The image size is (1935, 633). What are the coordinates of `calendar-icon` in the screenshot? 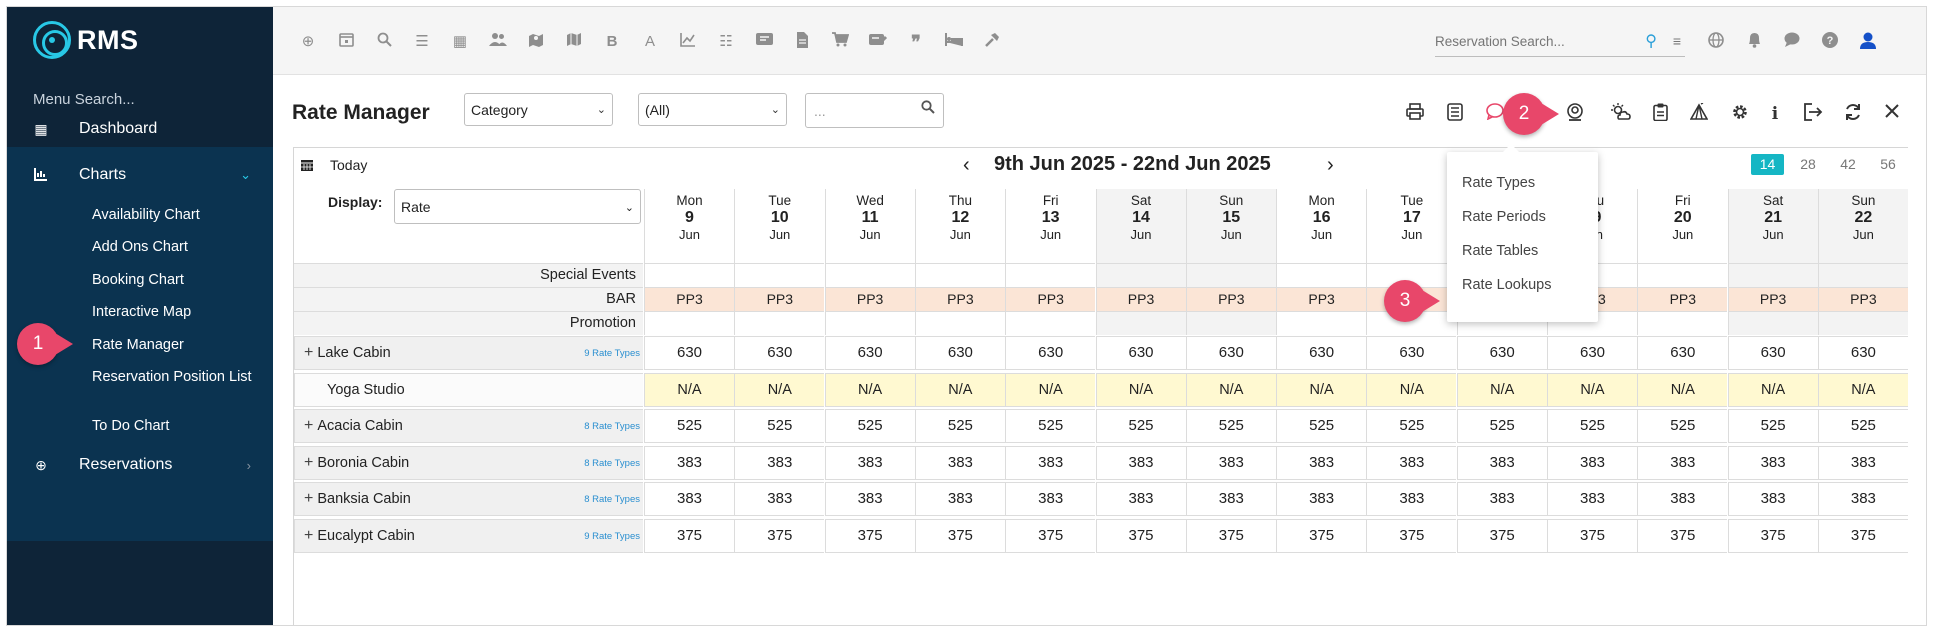 It's located at (346, 42).